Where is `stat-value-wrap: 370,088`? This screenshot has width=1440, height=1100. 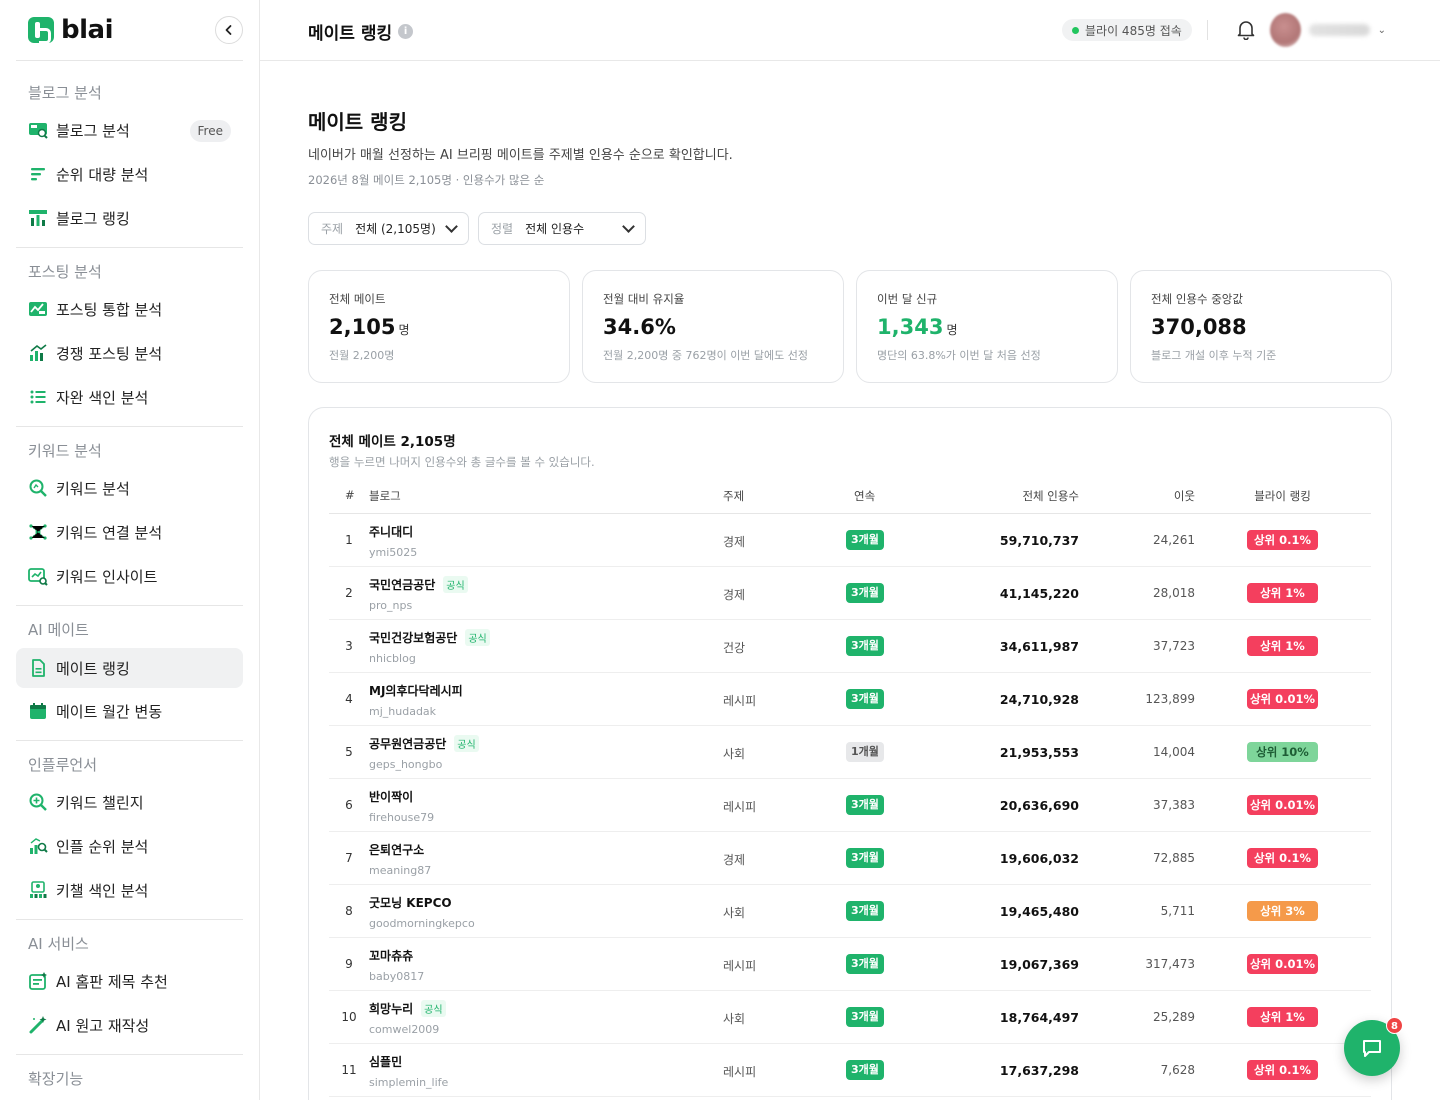 stat-value-wrap: 370,088 is located at coordinates (1261, 327).